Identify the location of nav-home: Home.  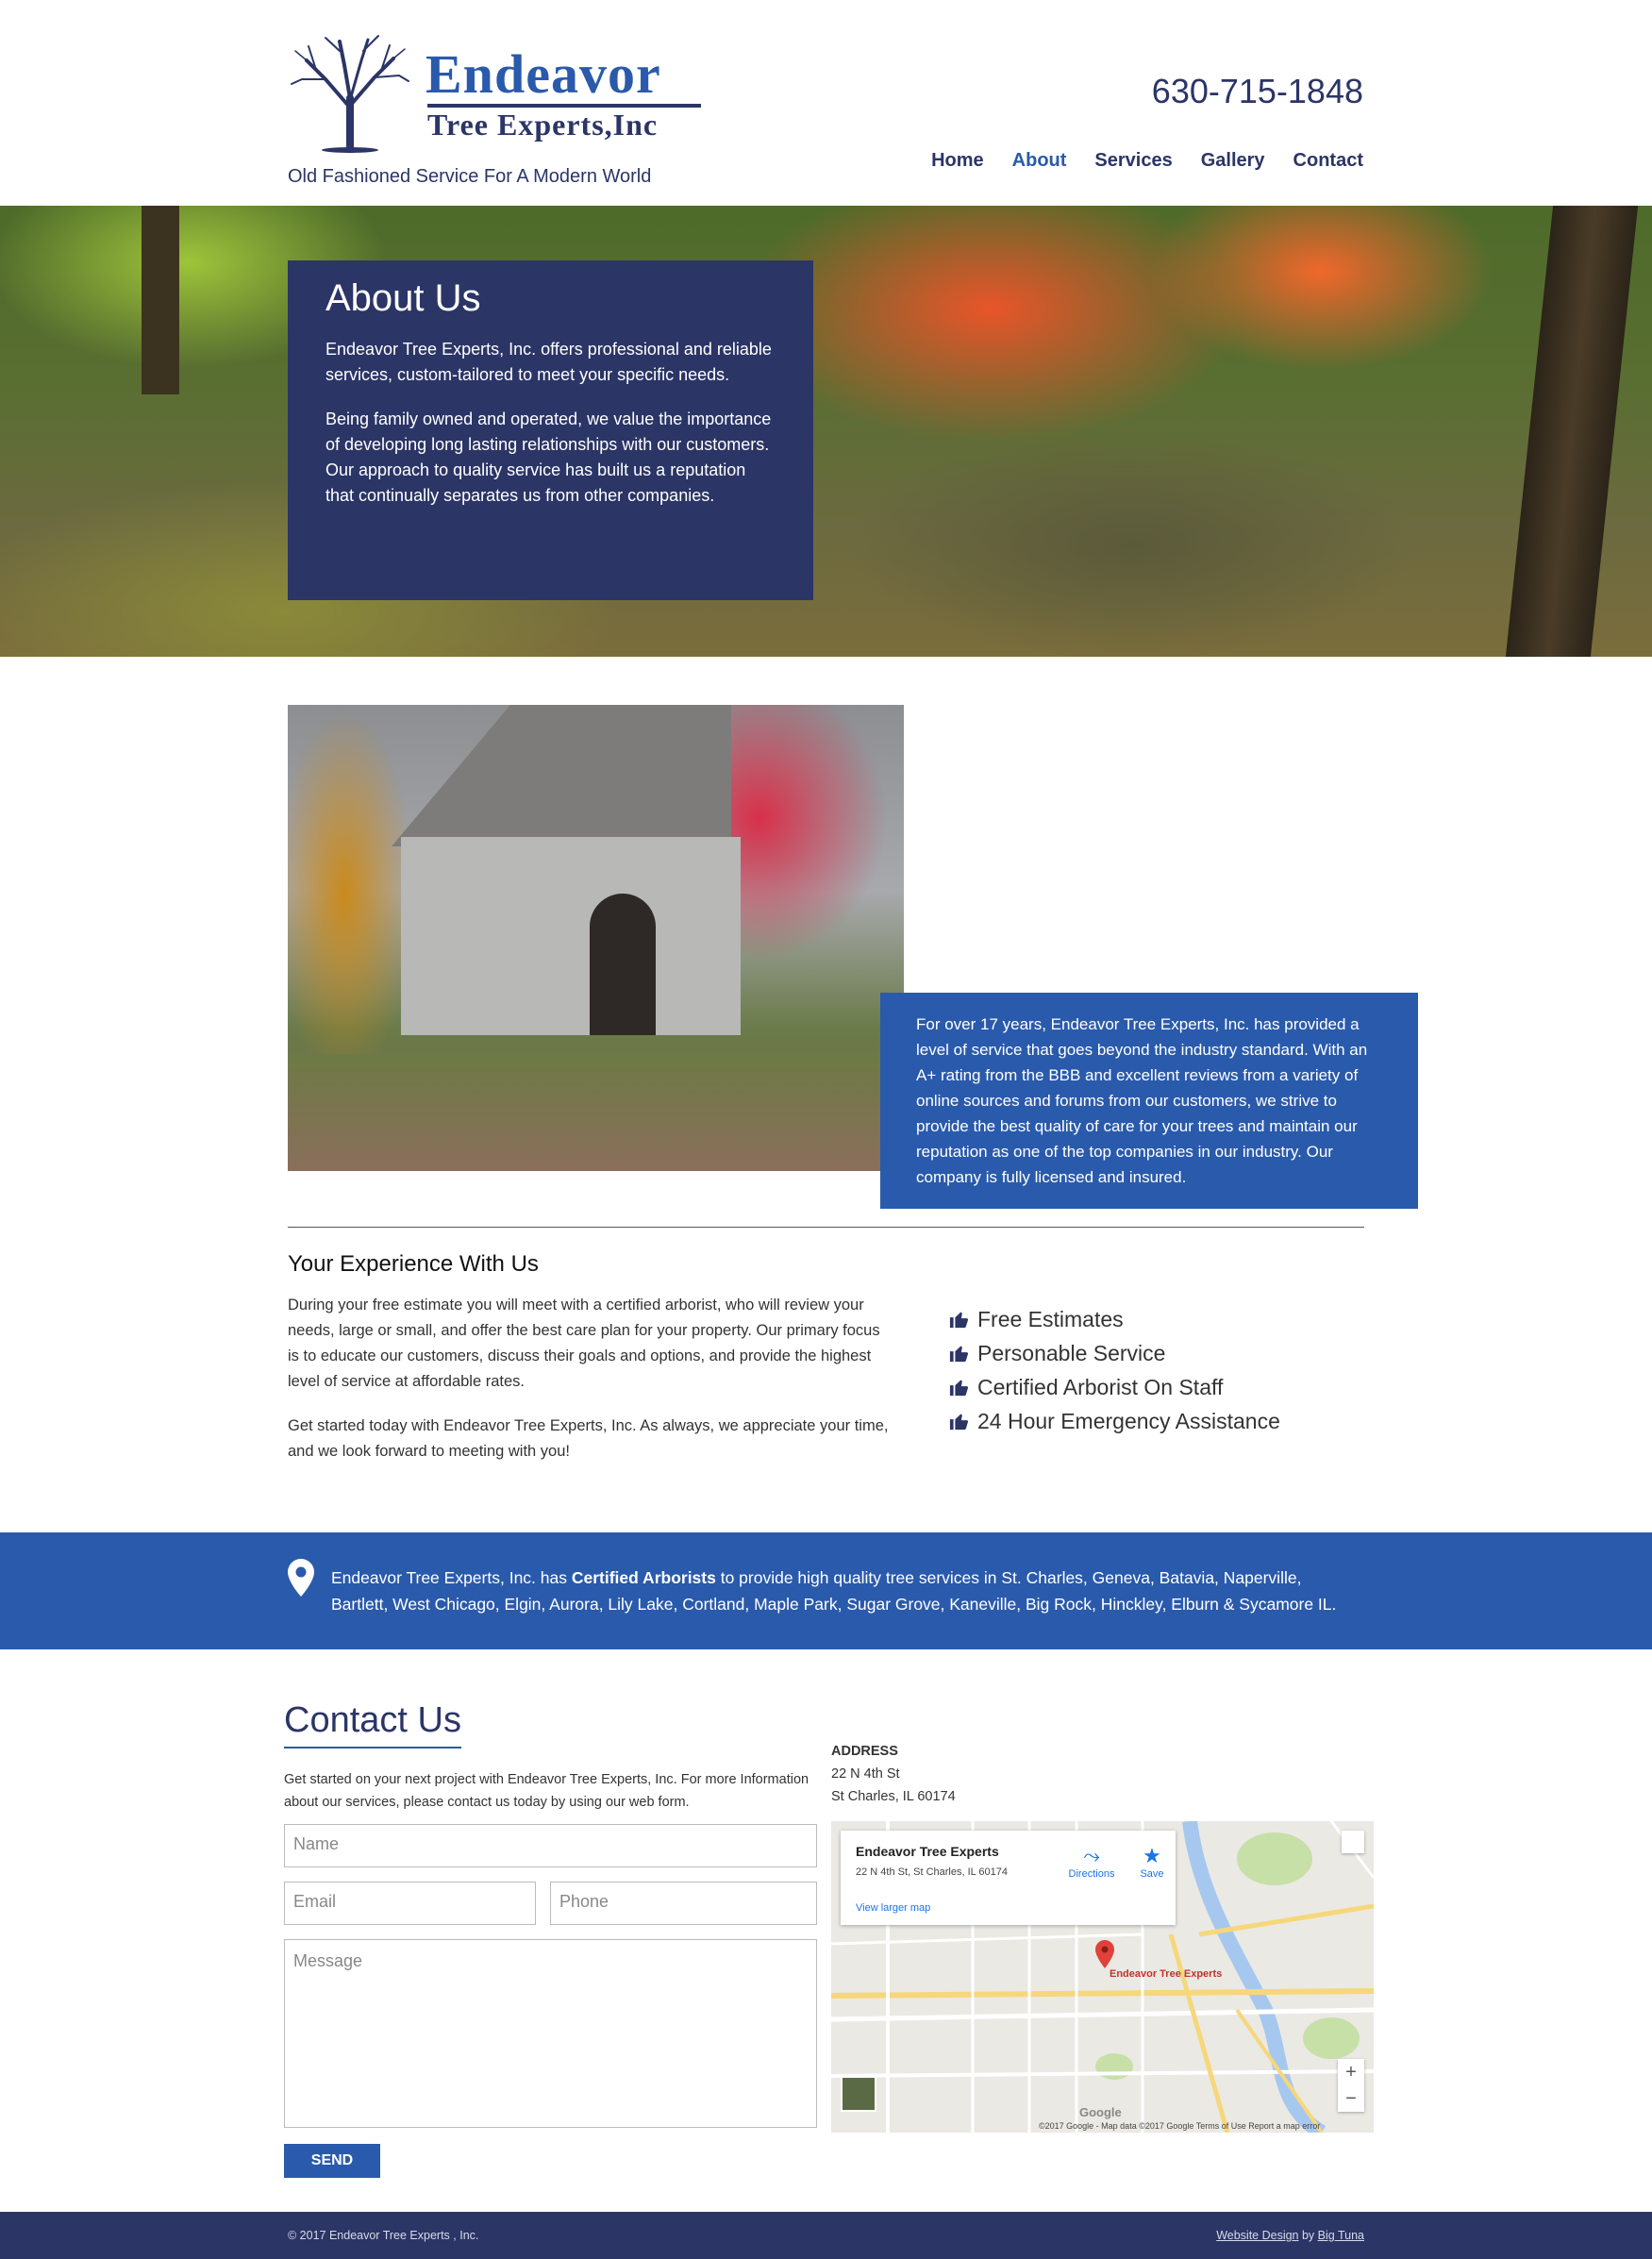
(957, 161).